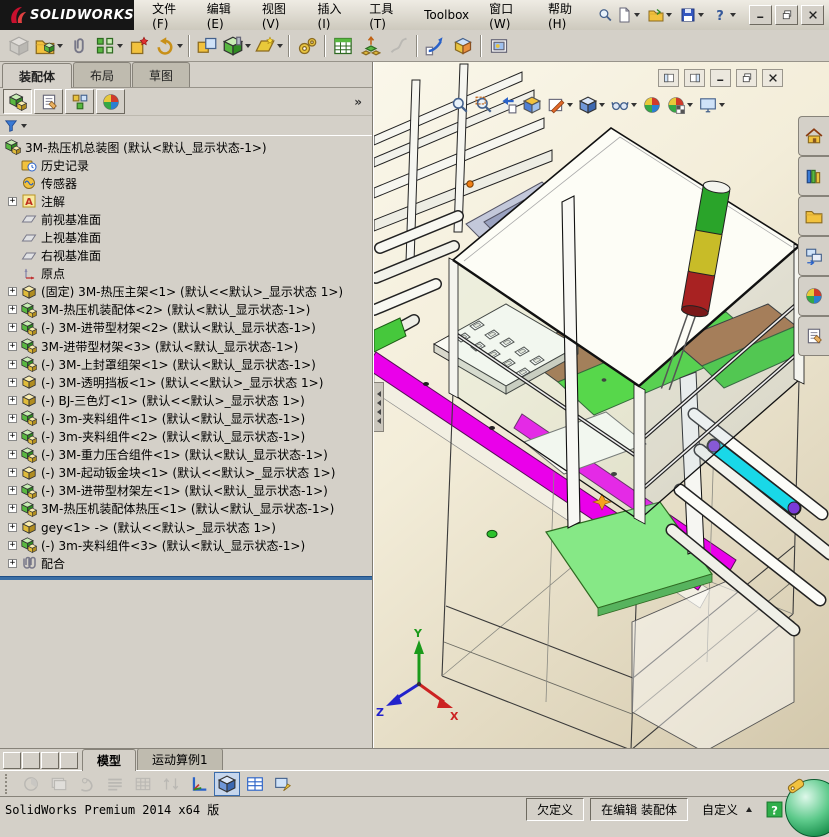 The width and height of the screenshot is (829, 837). Describe the element at coordinates (186, 527) in the screenshot. I see `part-comp-button: + gey<1> -> (默认<<默认>_显示状态 1>)` at that location.